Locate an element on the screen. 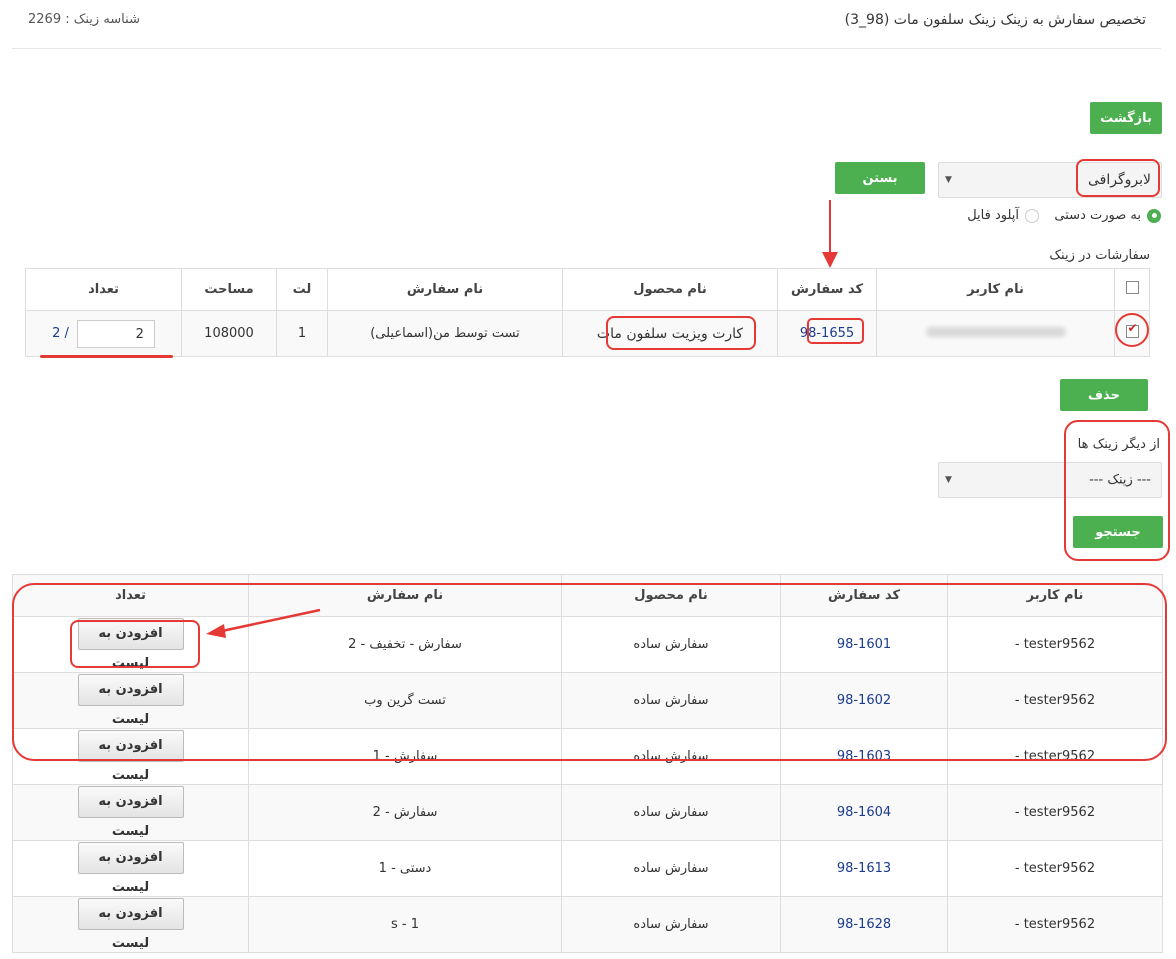 The height and width of the screenshot is (959, 1176). mode-upload-option: آپلود فایل is located at coordinates (1003, 215).